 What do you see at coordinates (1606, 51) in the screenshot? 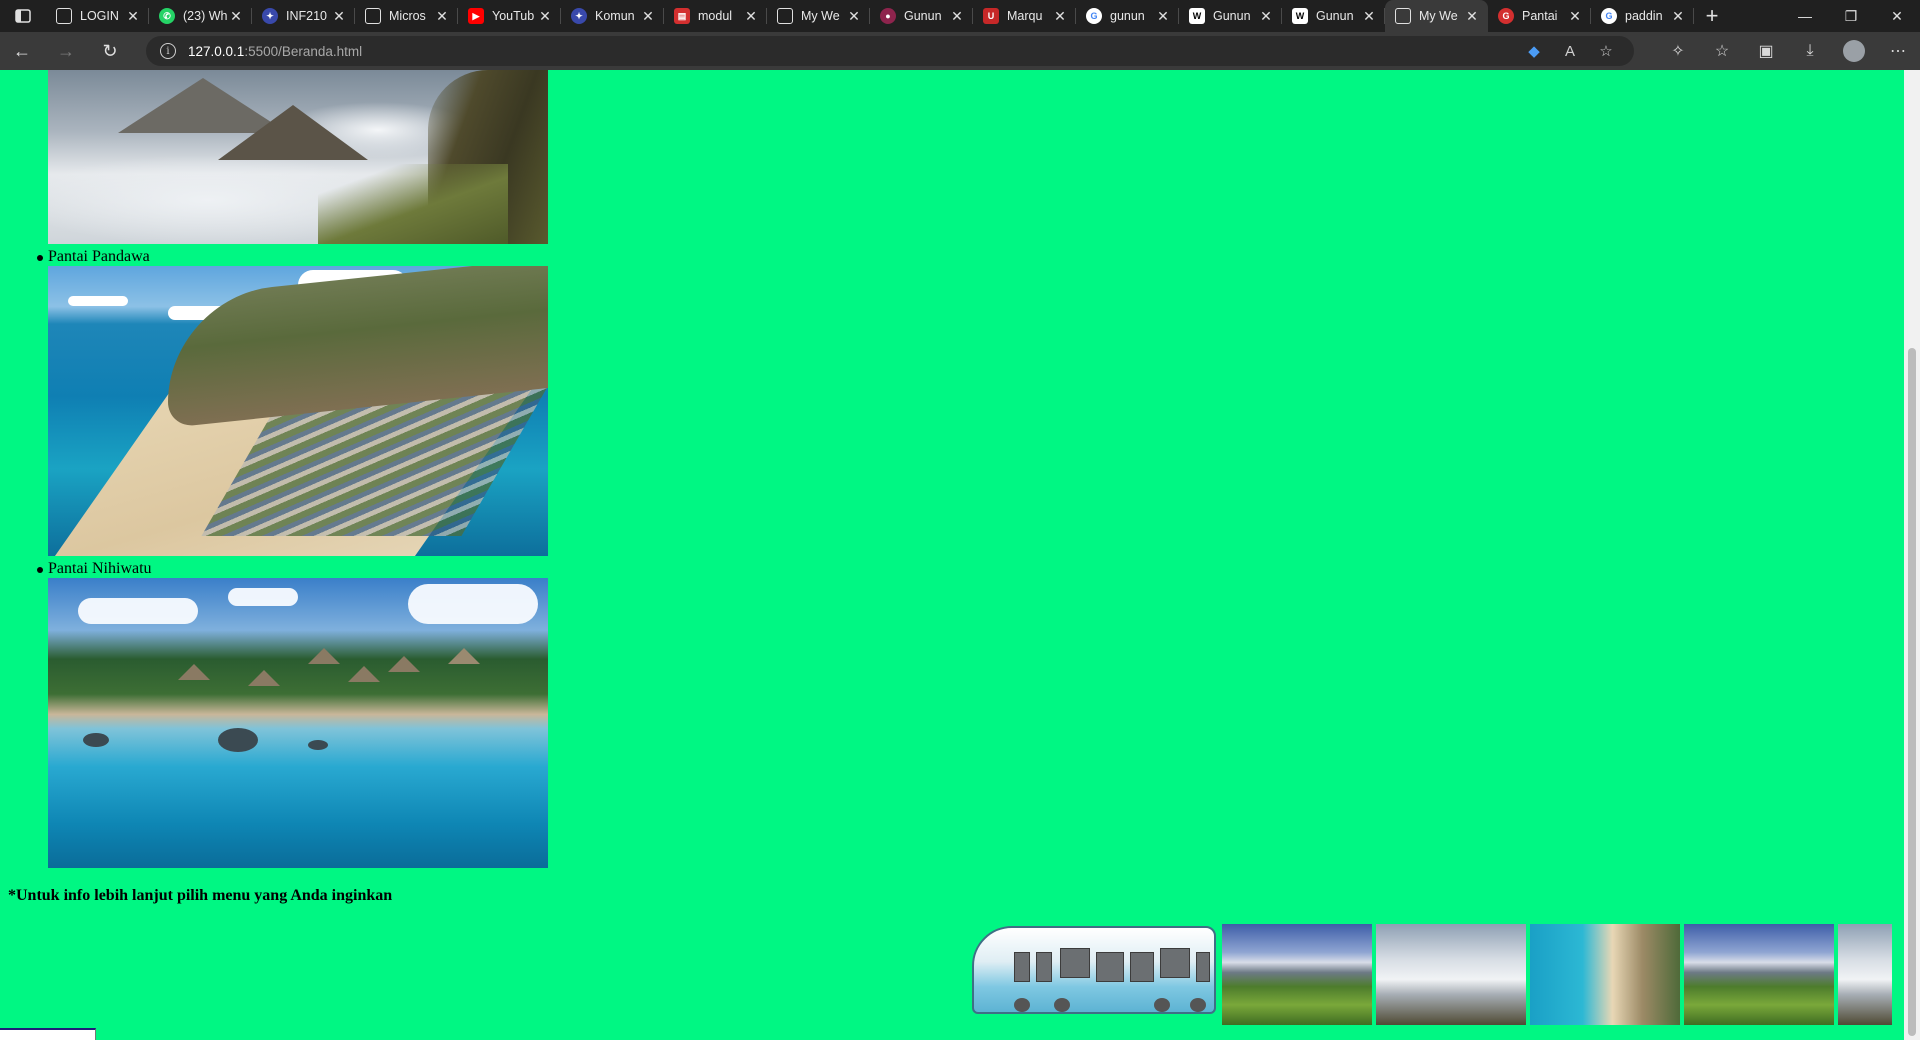
I see `add-favorite-icon: ☆` at bounding box center [1606, 51].